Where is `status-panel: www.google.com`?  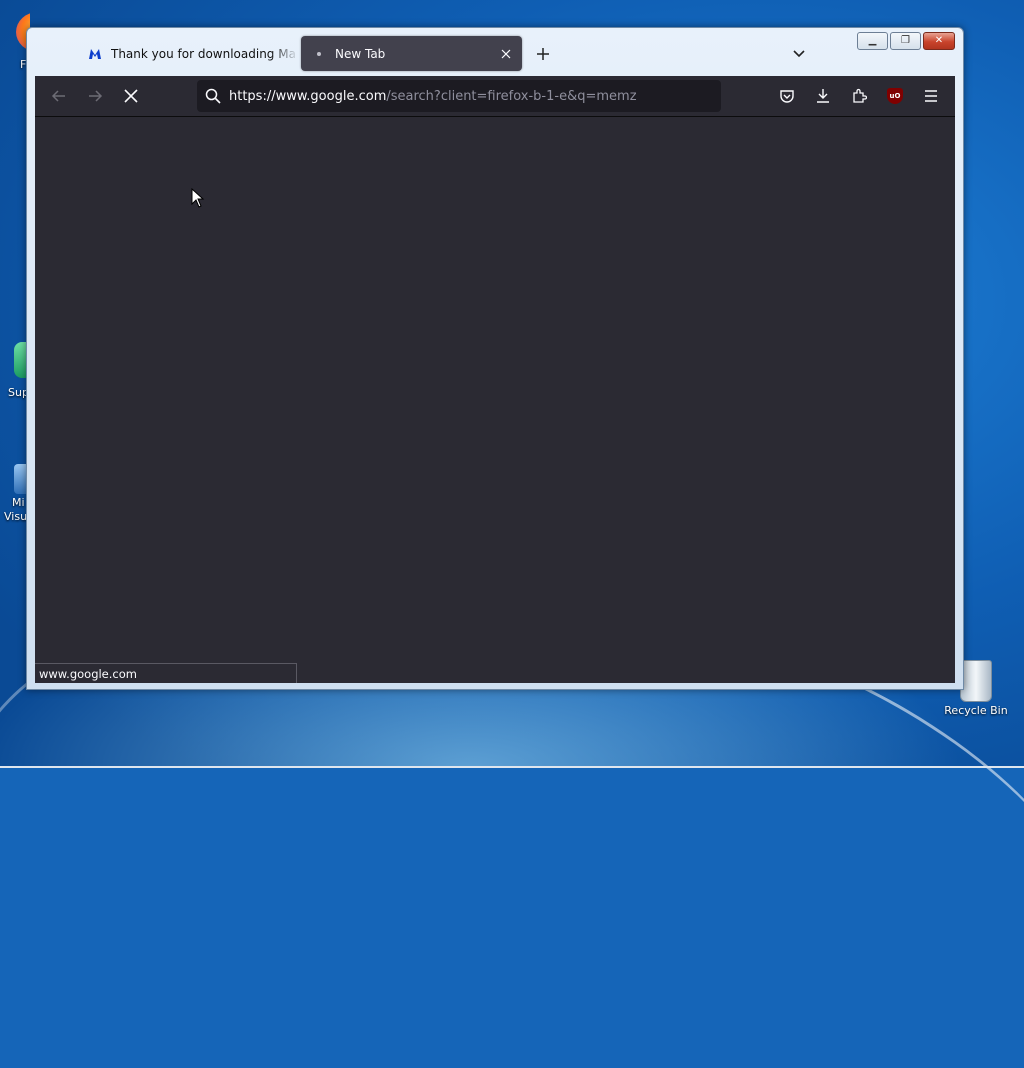 status-panel: www.google.com is located at coordinates (166, 673).